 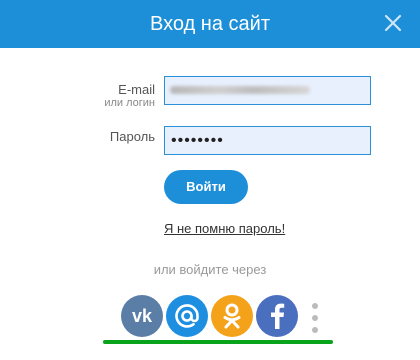 What do you see at coordinates (210, 269) in the screenshot?
I see `social-login-caption: или войдите через` at bounding box center [210, 269].